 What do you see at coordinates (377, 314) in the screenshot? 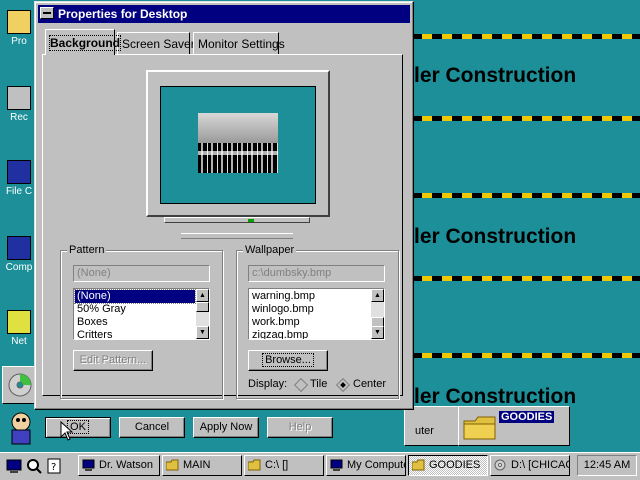
I see `wallpaper-scrollbar: ▲ ▼` at bounding box center [377, 314].